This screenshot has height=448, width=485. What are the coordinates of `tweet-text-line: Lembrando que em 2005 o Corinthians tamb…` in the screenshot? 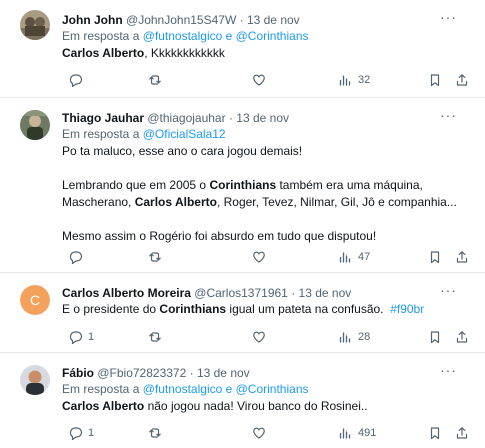 It's located at (266, 185).